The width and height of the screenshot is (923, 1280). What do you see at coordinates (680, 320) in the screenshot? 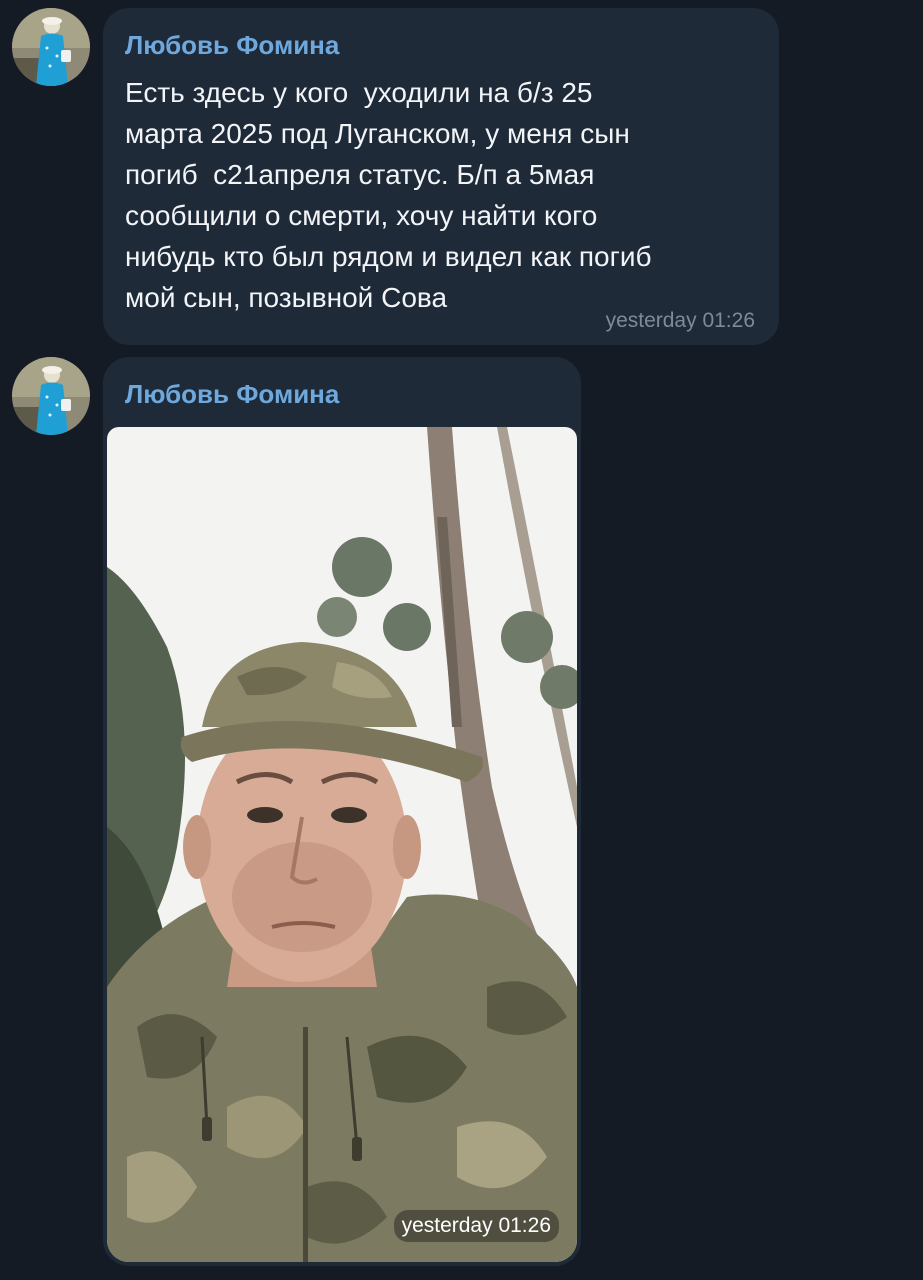
I see `message-timestamp: yesterday 01:26` at bounding box center [680, 320].